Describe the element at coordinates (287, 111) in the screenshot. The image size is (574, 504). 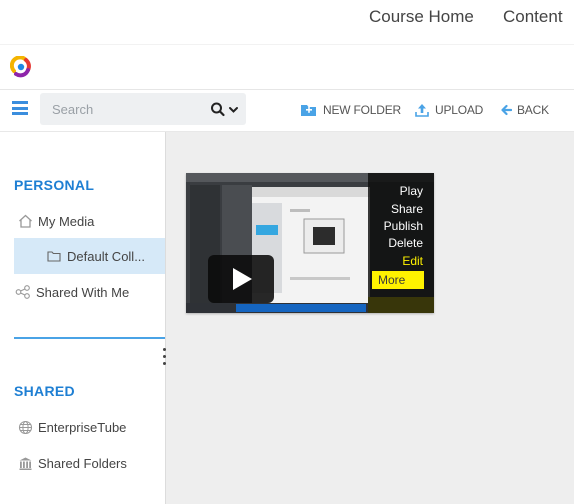
I see `toolbar: NEW FOLDER UPLOAD BACK` at that location.